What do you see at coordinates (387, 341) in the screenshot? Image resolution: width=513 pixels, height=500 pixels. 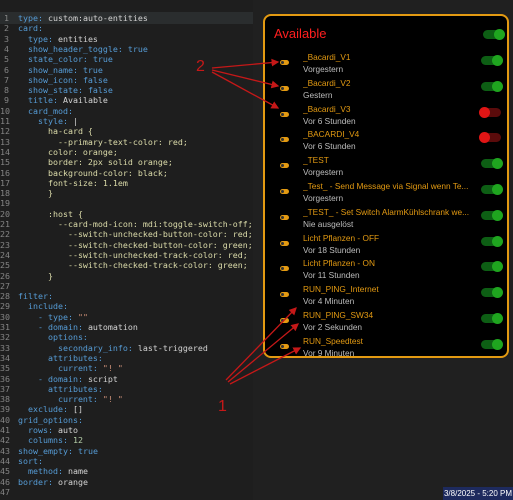 I see `entity-name: RUN_Speedtest` at bounding box center [387, 341].